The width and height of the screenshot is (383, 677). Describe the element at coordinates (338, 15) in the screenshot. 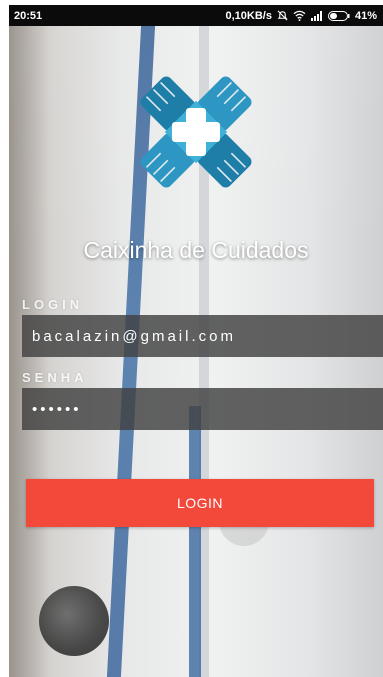

I see `battery-icon` at that location.